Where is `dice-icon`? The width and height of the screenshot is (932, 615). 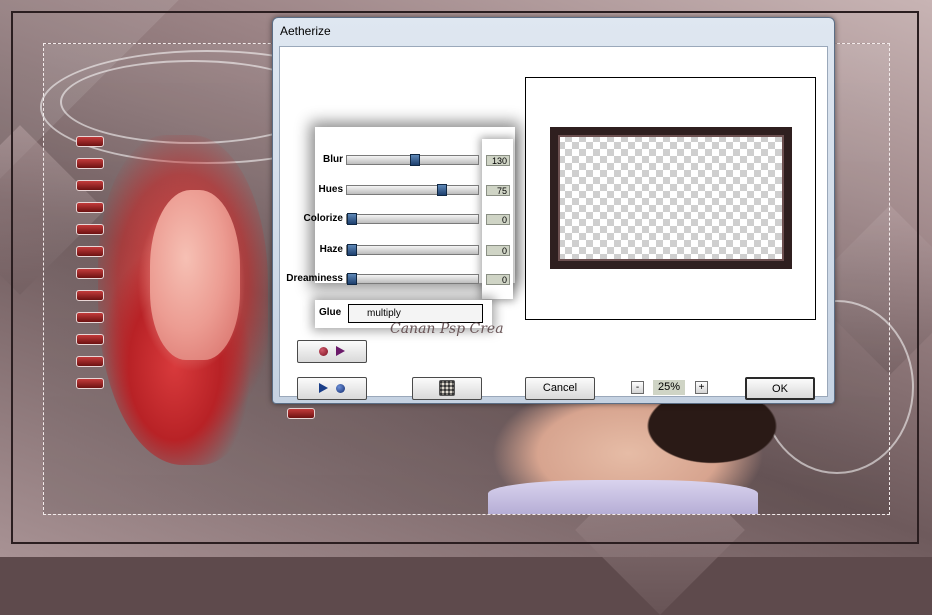 dice-icon is located at coordinates (447, 388).